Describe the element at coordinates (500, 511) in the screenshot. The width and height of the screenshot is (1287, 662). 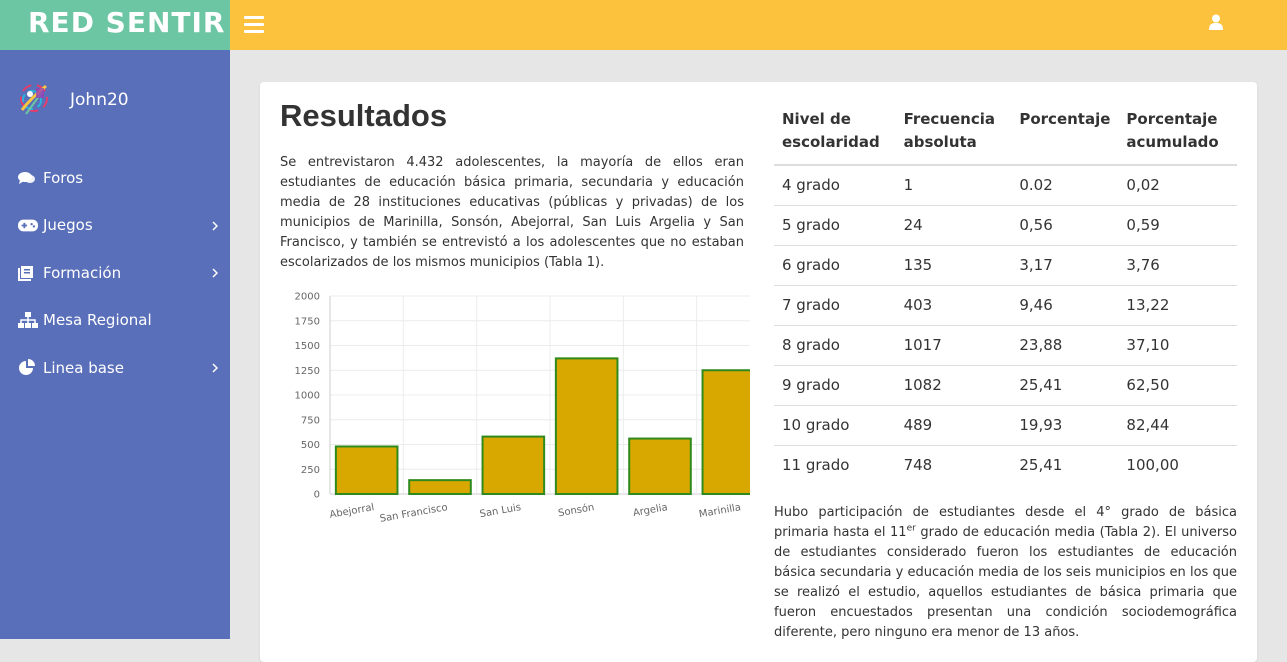
I see `x-tick-label: San Luis` at that location.